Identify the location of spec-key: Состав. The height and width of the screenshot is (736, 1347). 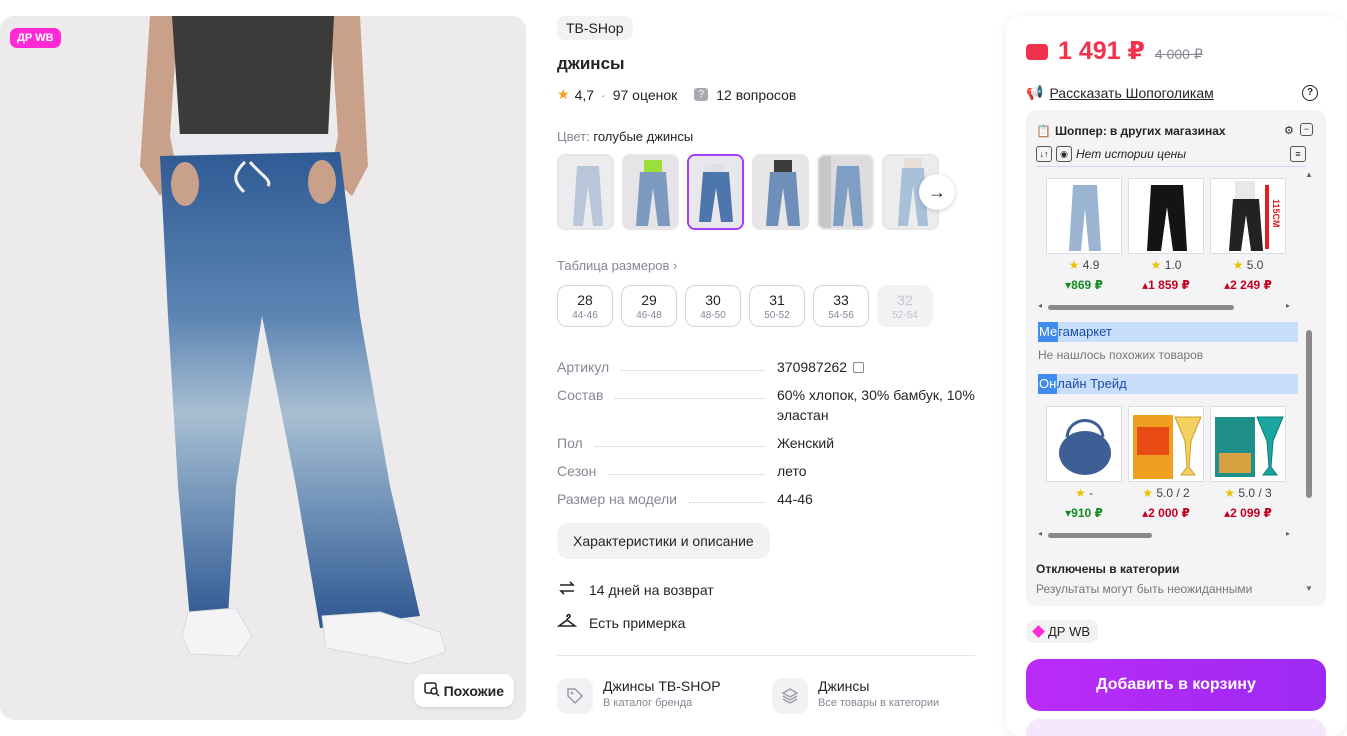
(580, 395).